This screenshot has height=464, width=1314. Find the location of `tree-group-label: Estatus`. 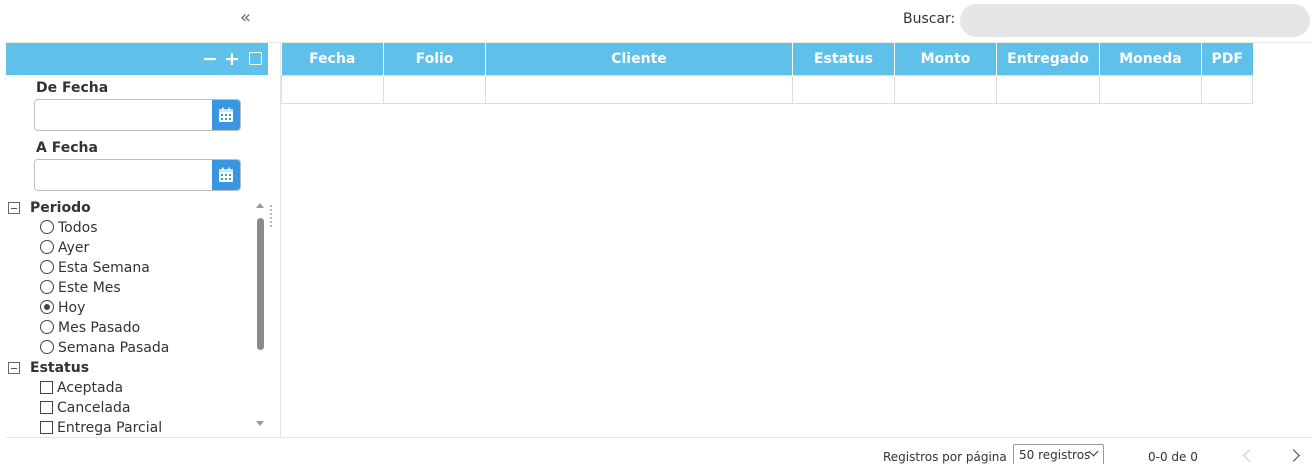

tree-group-label: Estatus is located at coordinates (60, 368).